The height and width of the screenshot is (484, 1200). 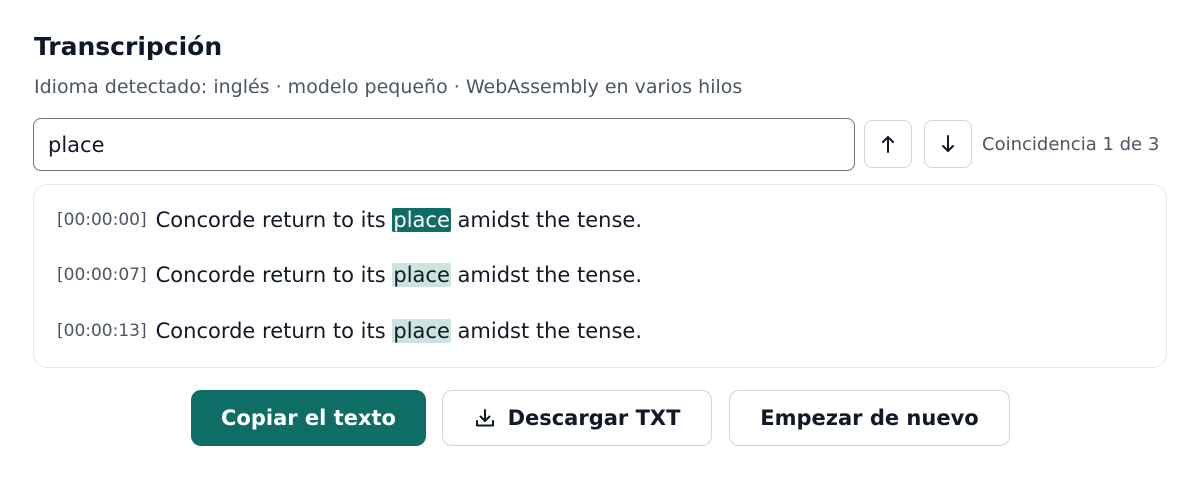 What do you see at coordinates (1071, 144) in the screenshot?
I see `match-count: Coincidencia 1 de 3` at bounding box center [1071, 144].